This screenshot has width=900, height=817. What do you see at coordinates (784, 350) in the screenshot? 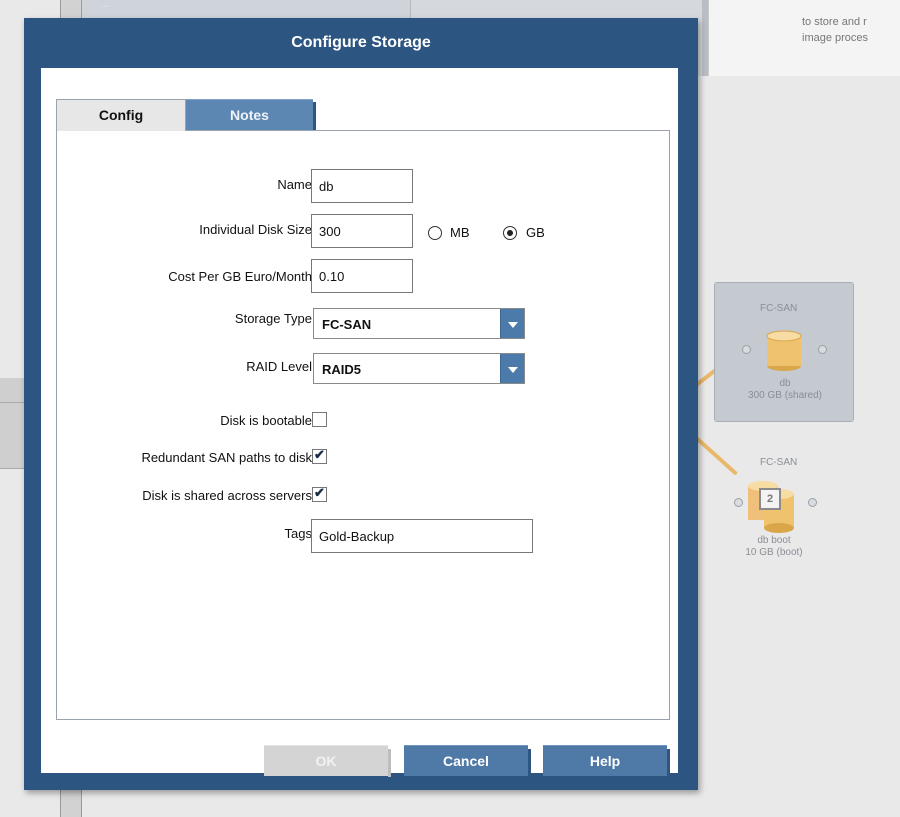
I see `disk-icon` at bounding box center [784, 350].